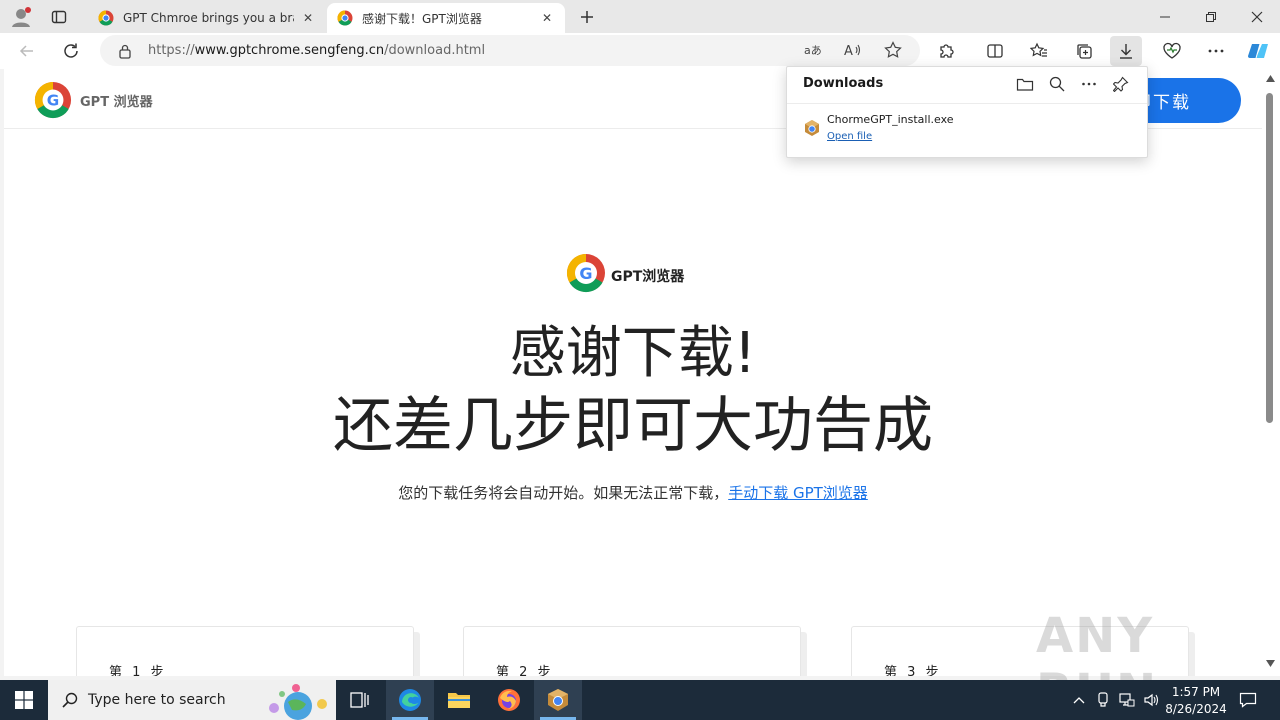 The width and height of the screenshot is (1280, 720). Describe the element at coordinates (798, 493) in the screenshot. I see `manual-download-link: 手动下载 GPT浏览器` at that location.